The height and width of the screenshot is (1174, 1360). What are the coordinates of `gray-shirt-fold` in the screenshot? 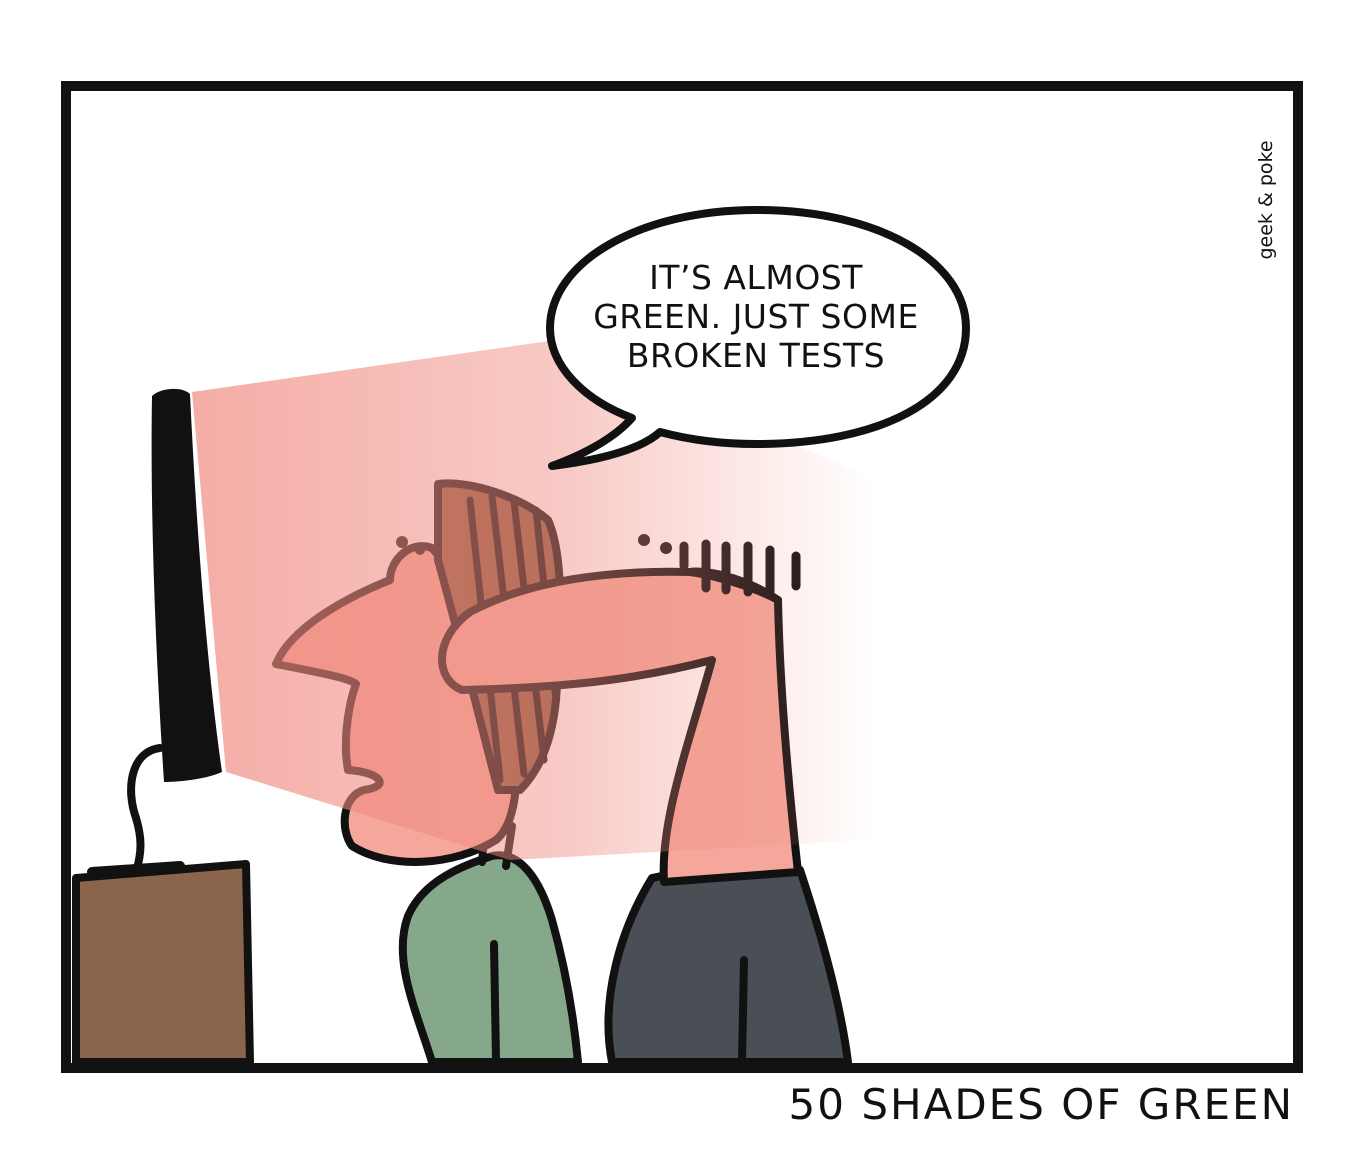 It's located at (743, 1010).